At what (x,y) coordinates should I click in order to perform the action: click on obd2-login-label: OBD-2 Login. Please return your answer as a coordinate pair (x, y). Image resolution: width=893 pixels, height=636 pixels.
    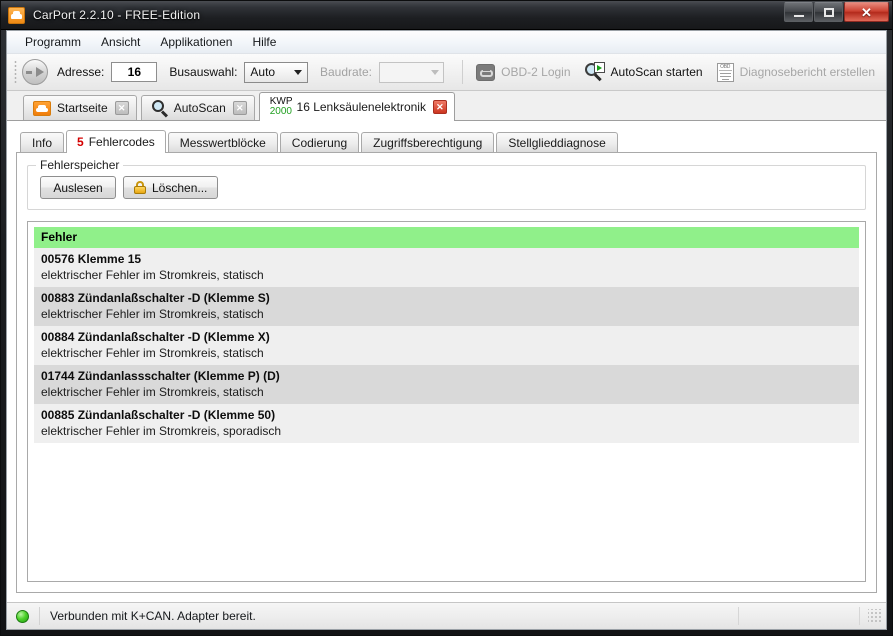
    Looking at the image, I should click on (536, 72).